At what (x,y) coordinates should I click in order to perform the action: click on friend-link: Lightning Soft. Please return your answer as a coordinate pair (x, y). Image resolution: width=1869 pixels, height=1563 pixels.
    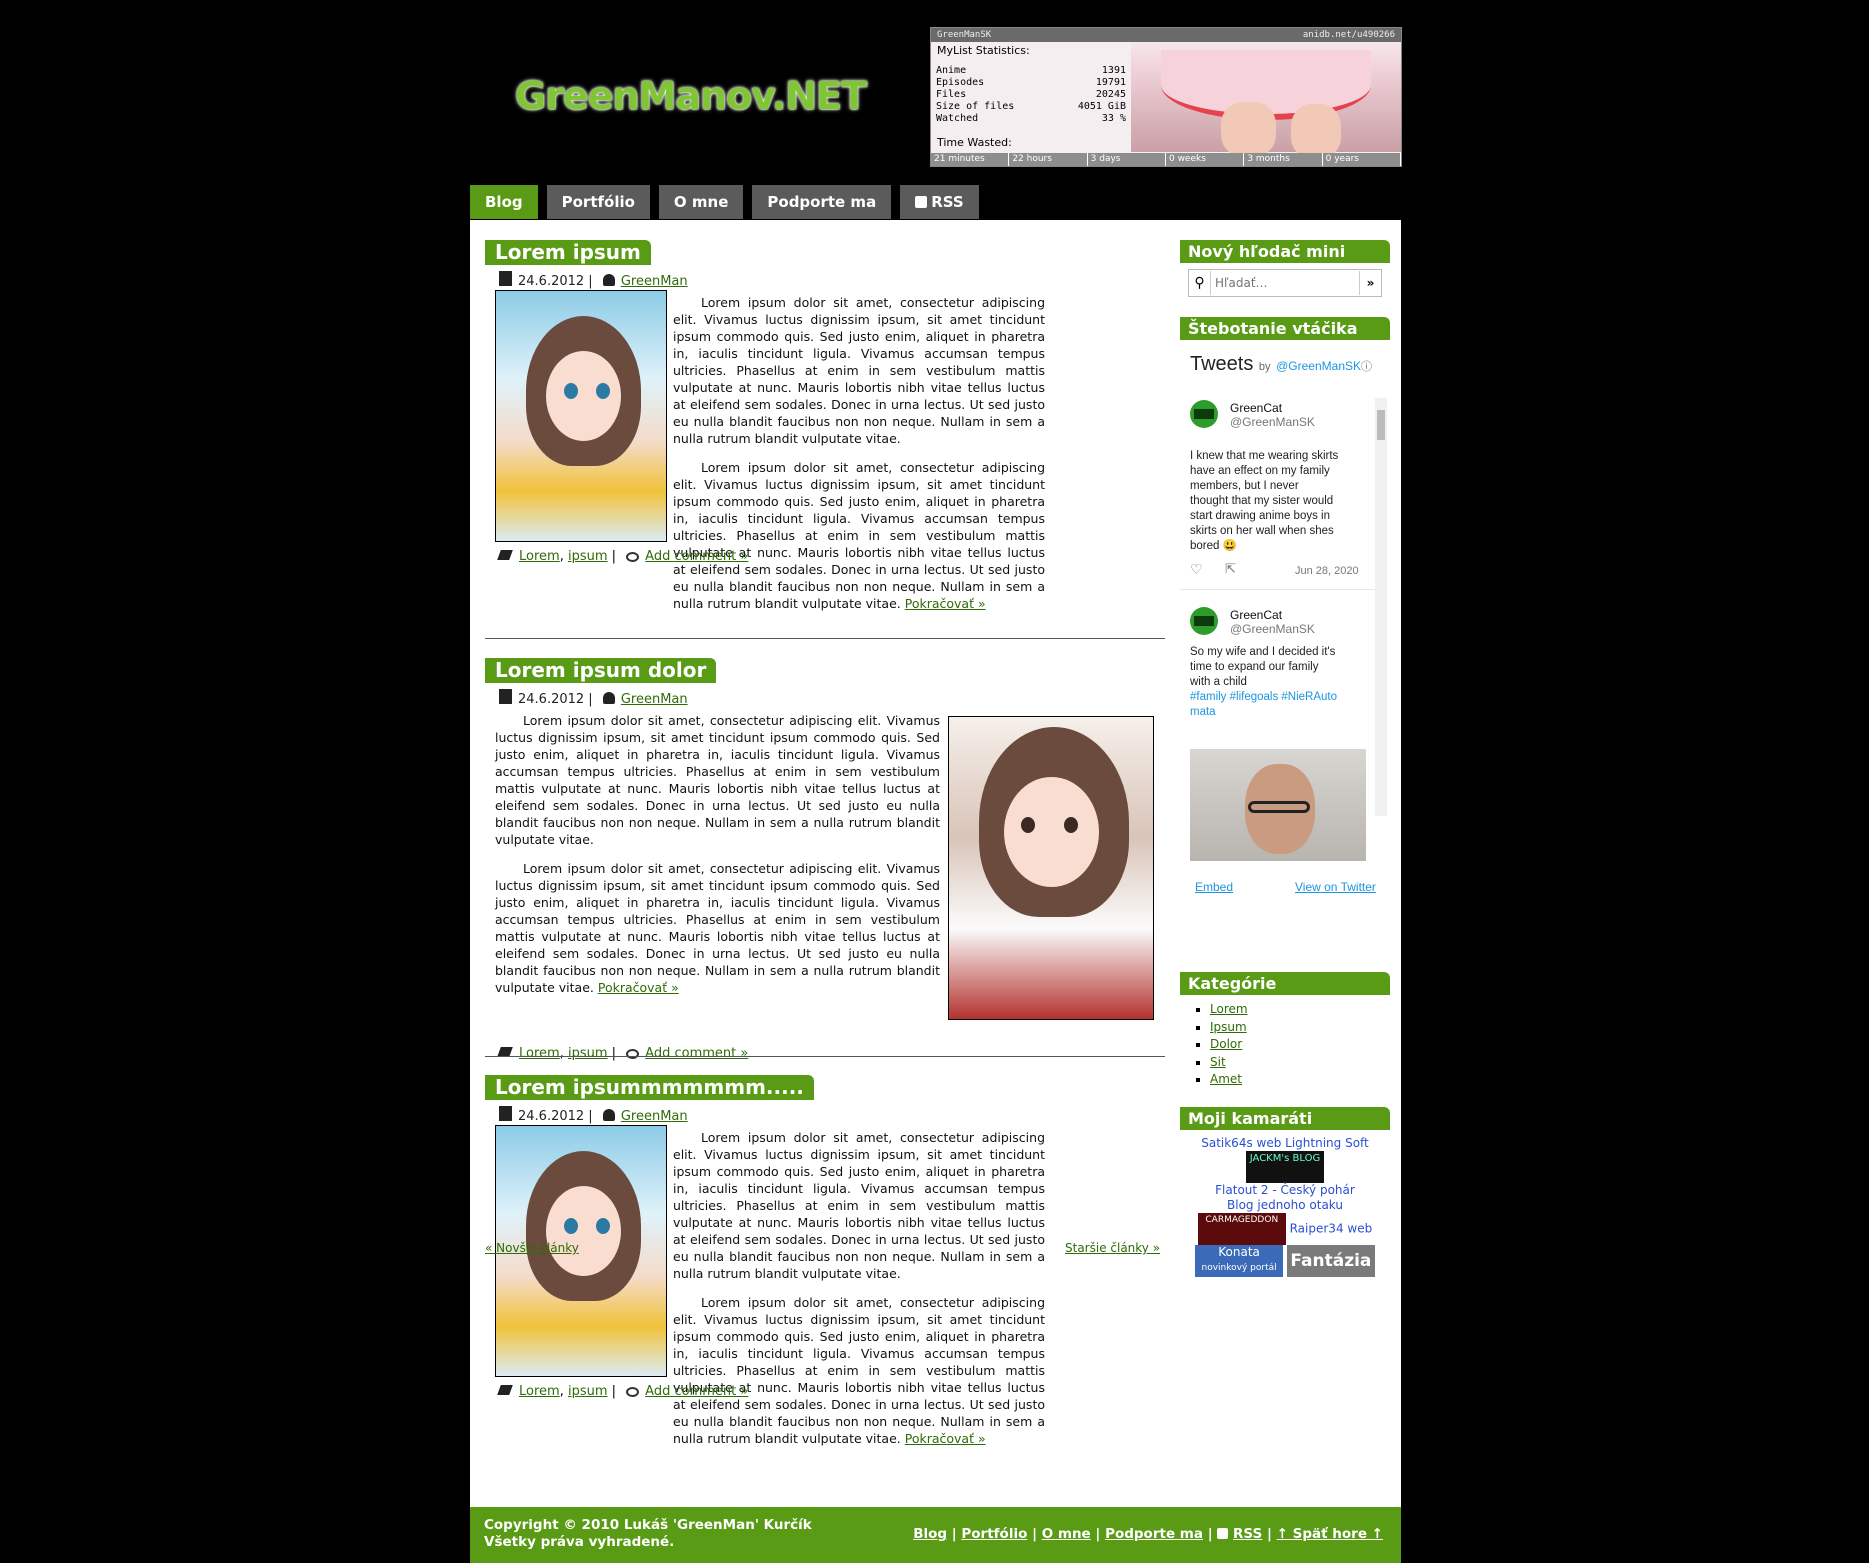
    Looking at the image, I should click on (1327, 1143).